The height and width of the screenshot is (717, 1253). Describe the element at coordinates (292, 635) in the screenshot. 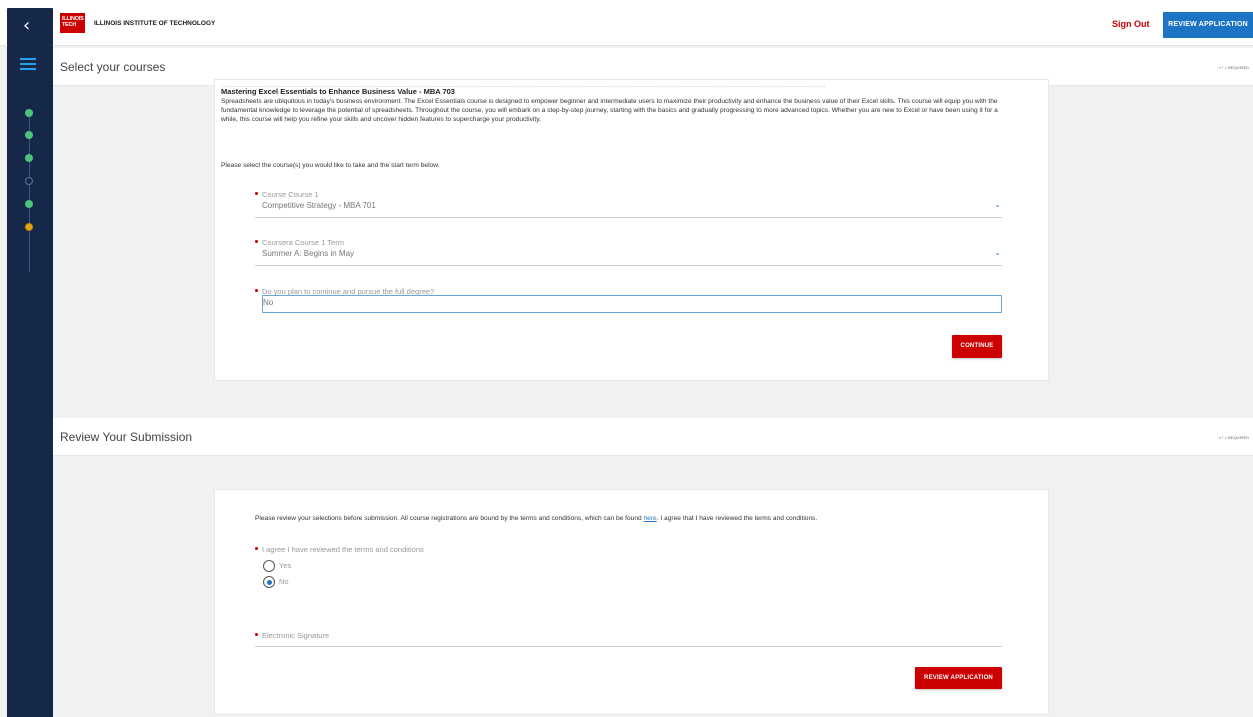

I see `electronic-signature-label: Electronic Signature` at that location.